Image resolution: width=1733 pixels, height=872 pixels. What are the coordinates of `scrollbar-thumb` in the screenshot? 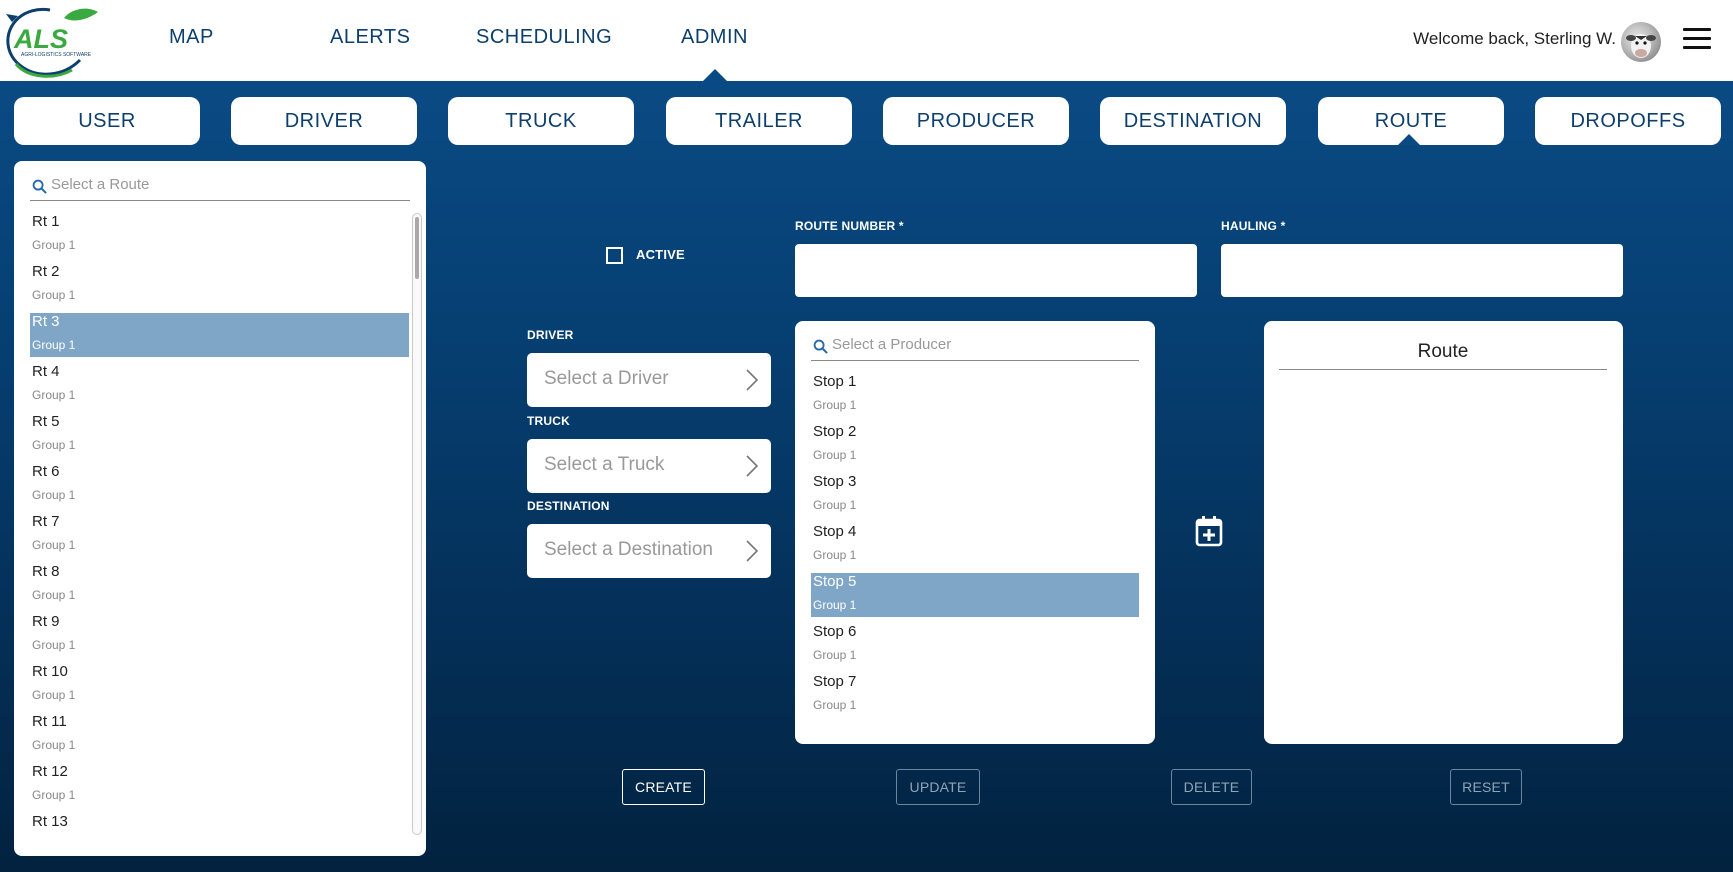 It's located at (417, 248).